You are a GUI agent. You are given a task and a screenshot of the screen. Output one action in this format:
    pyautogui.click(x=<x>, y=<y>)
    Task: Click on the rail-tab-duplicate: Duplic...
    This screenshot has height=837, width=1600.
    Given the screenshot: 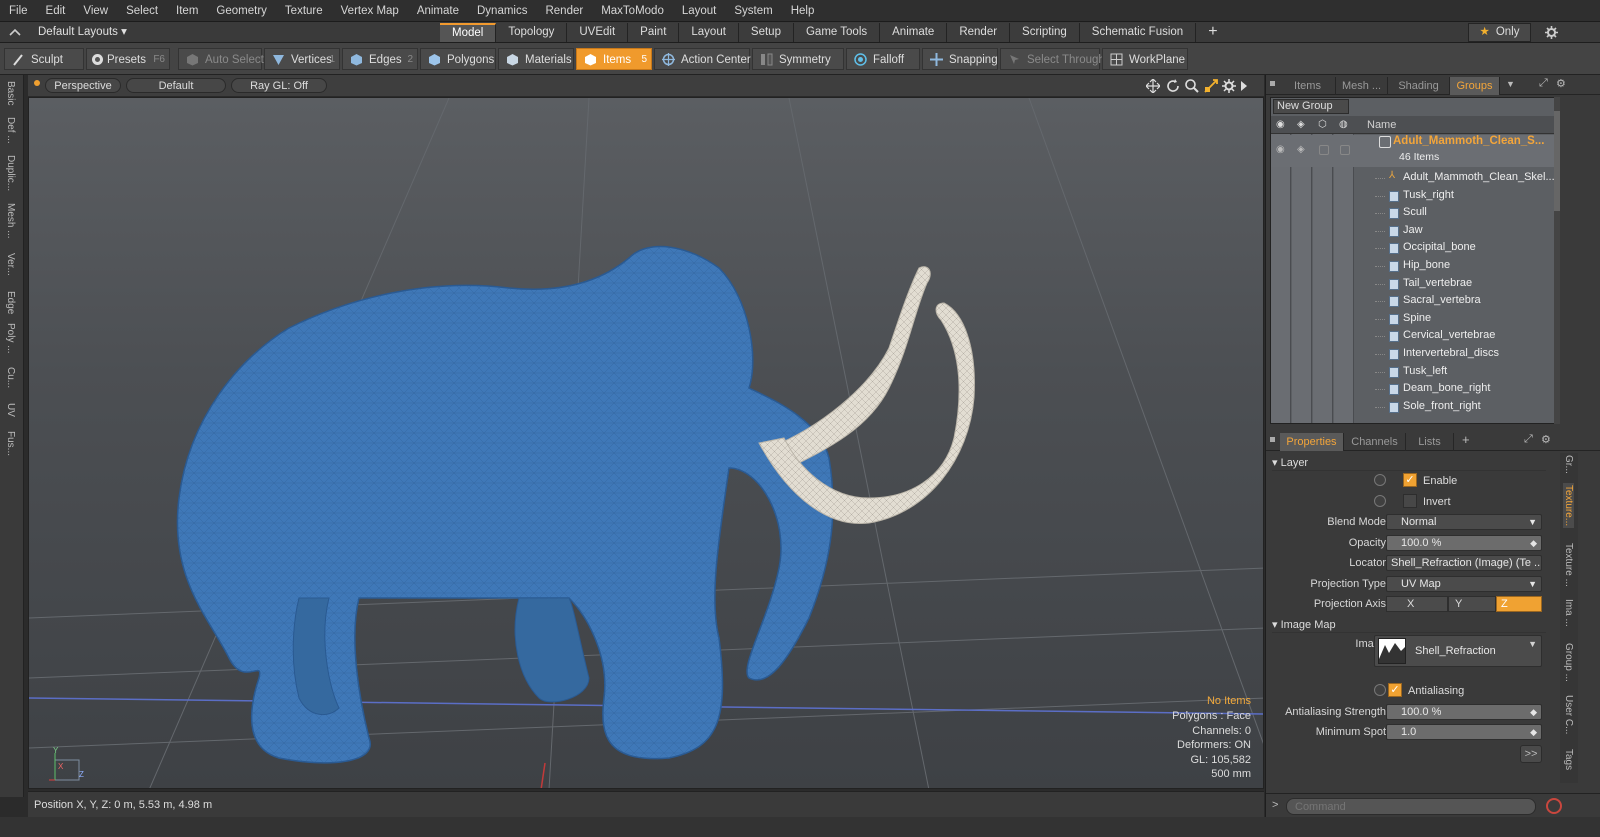 What is the action you would take?
    pyautogui.click(x=10, y=173)
    